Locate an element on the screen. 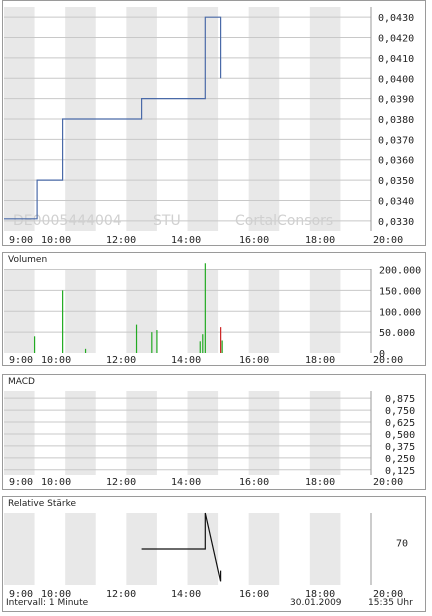 The width and height of the screenshot is (432, 616). price-tick-label: 0,0350 is located at coordinates (396, 181).